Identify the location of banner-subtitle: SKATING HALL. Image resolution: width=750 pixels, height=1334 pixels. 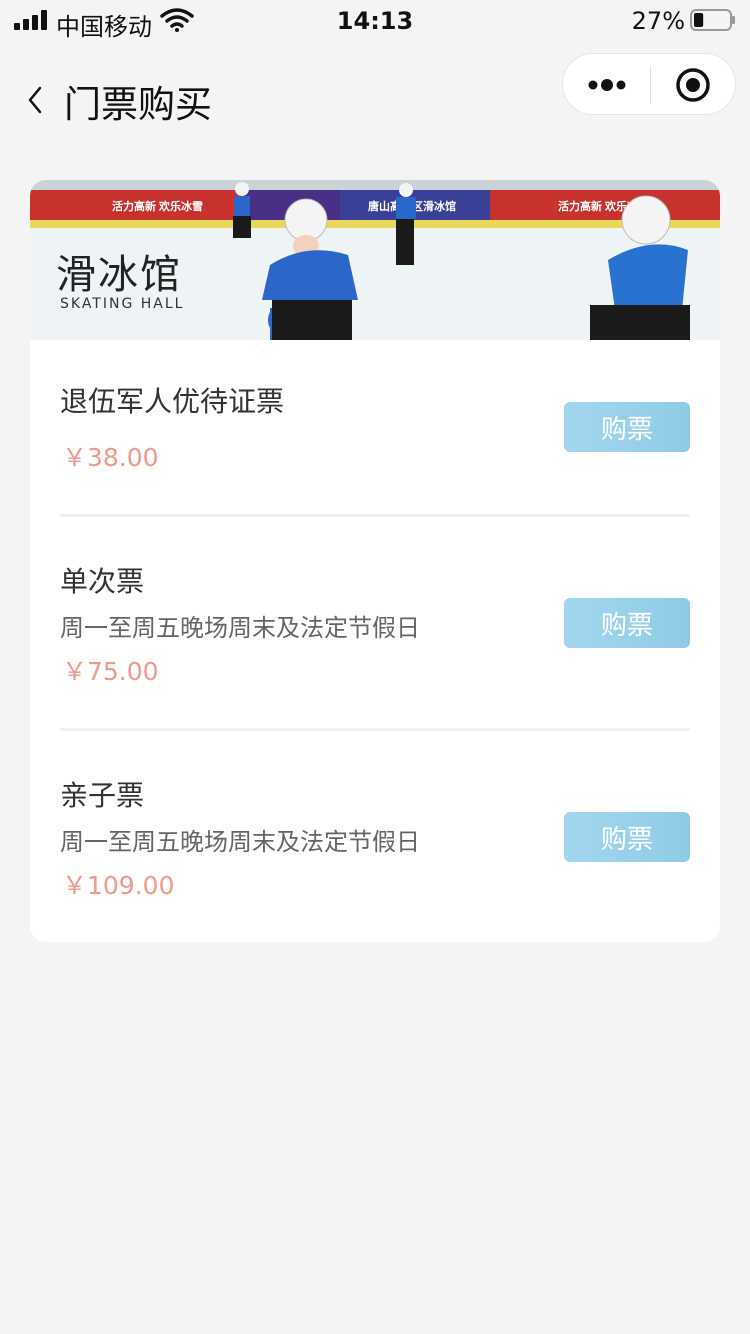
(122, 304).